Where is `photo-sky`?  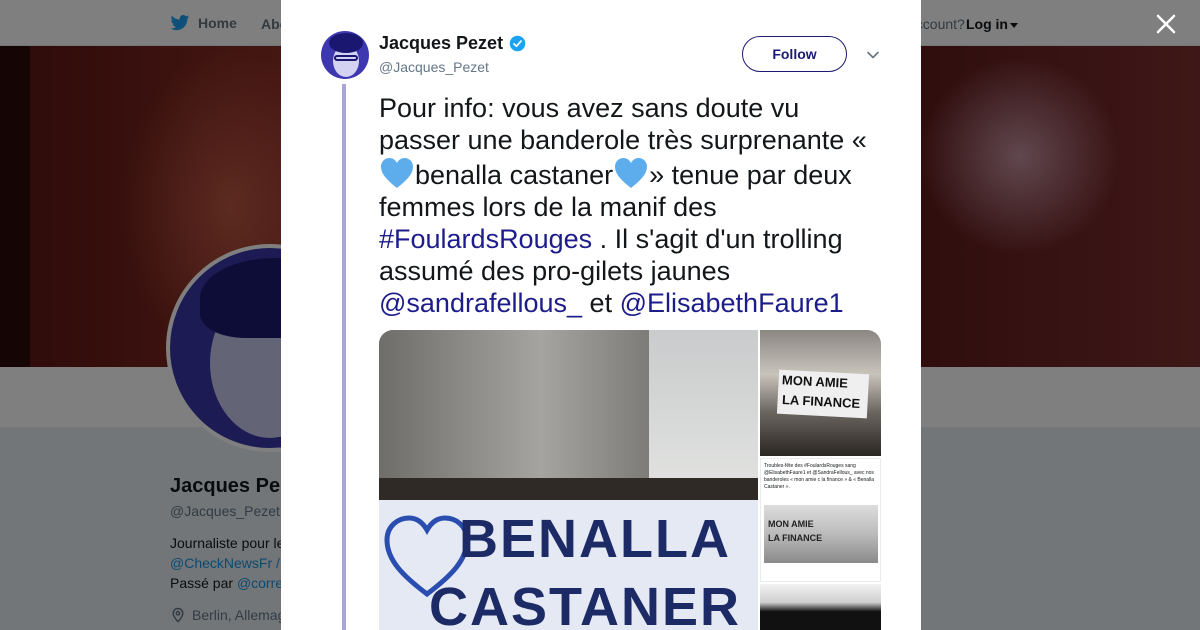
photo-sky is located at coordinates (703, 412).